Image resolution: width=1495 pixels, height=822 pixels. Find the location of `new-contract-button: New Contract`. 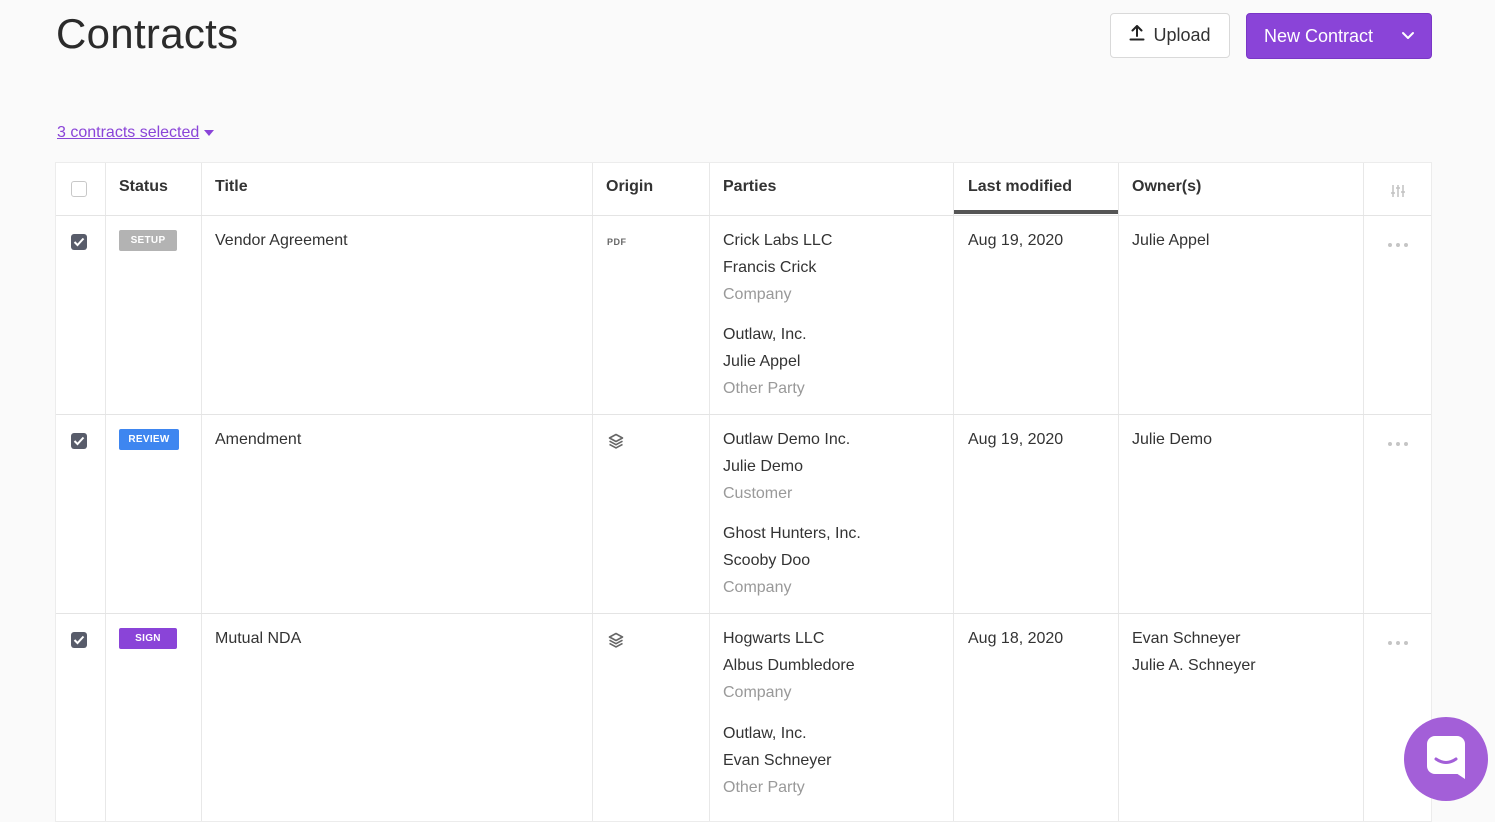

new-contract-button: New Contract is located at coordinates (1339, 36).